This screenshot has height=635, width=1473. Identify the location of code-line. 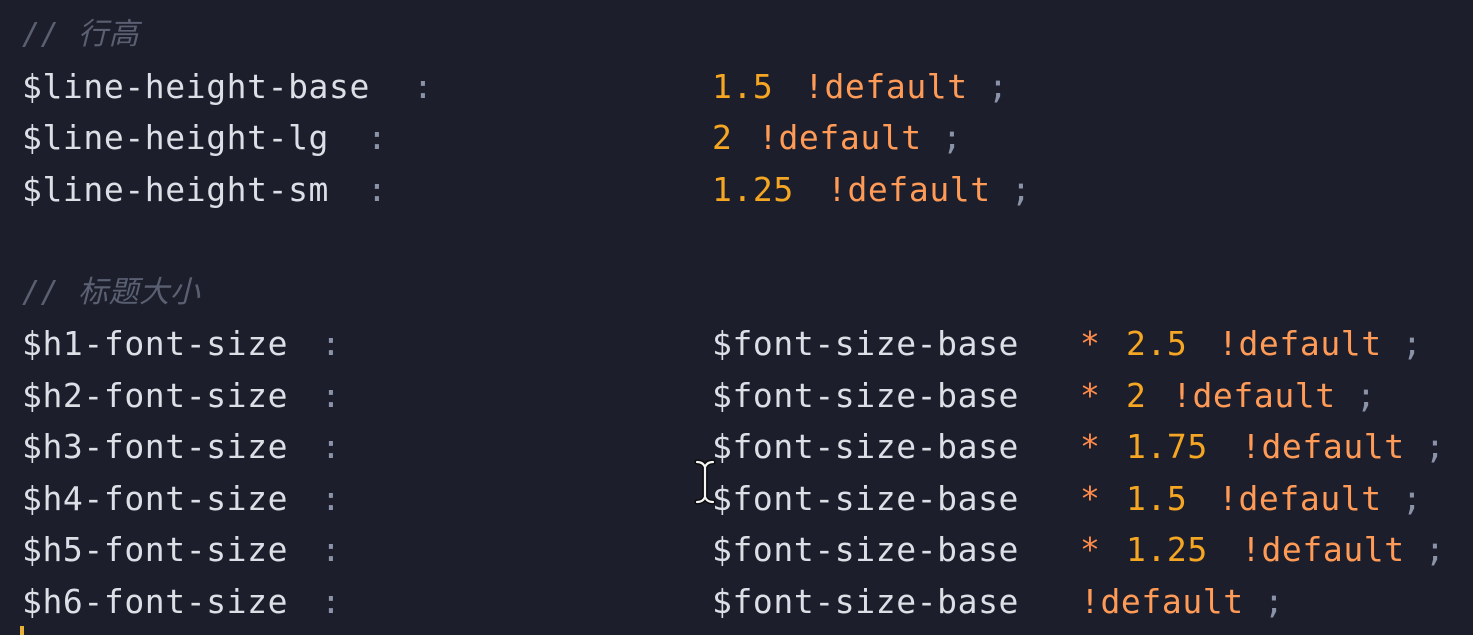
(736, 240).